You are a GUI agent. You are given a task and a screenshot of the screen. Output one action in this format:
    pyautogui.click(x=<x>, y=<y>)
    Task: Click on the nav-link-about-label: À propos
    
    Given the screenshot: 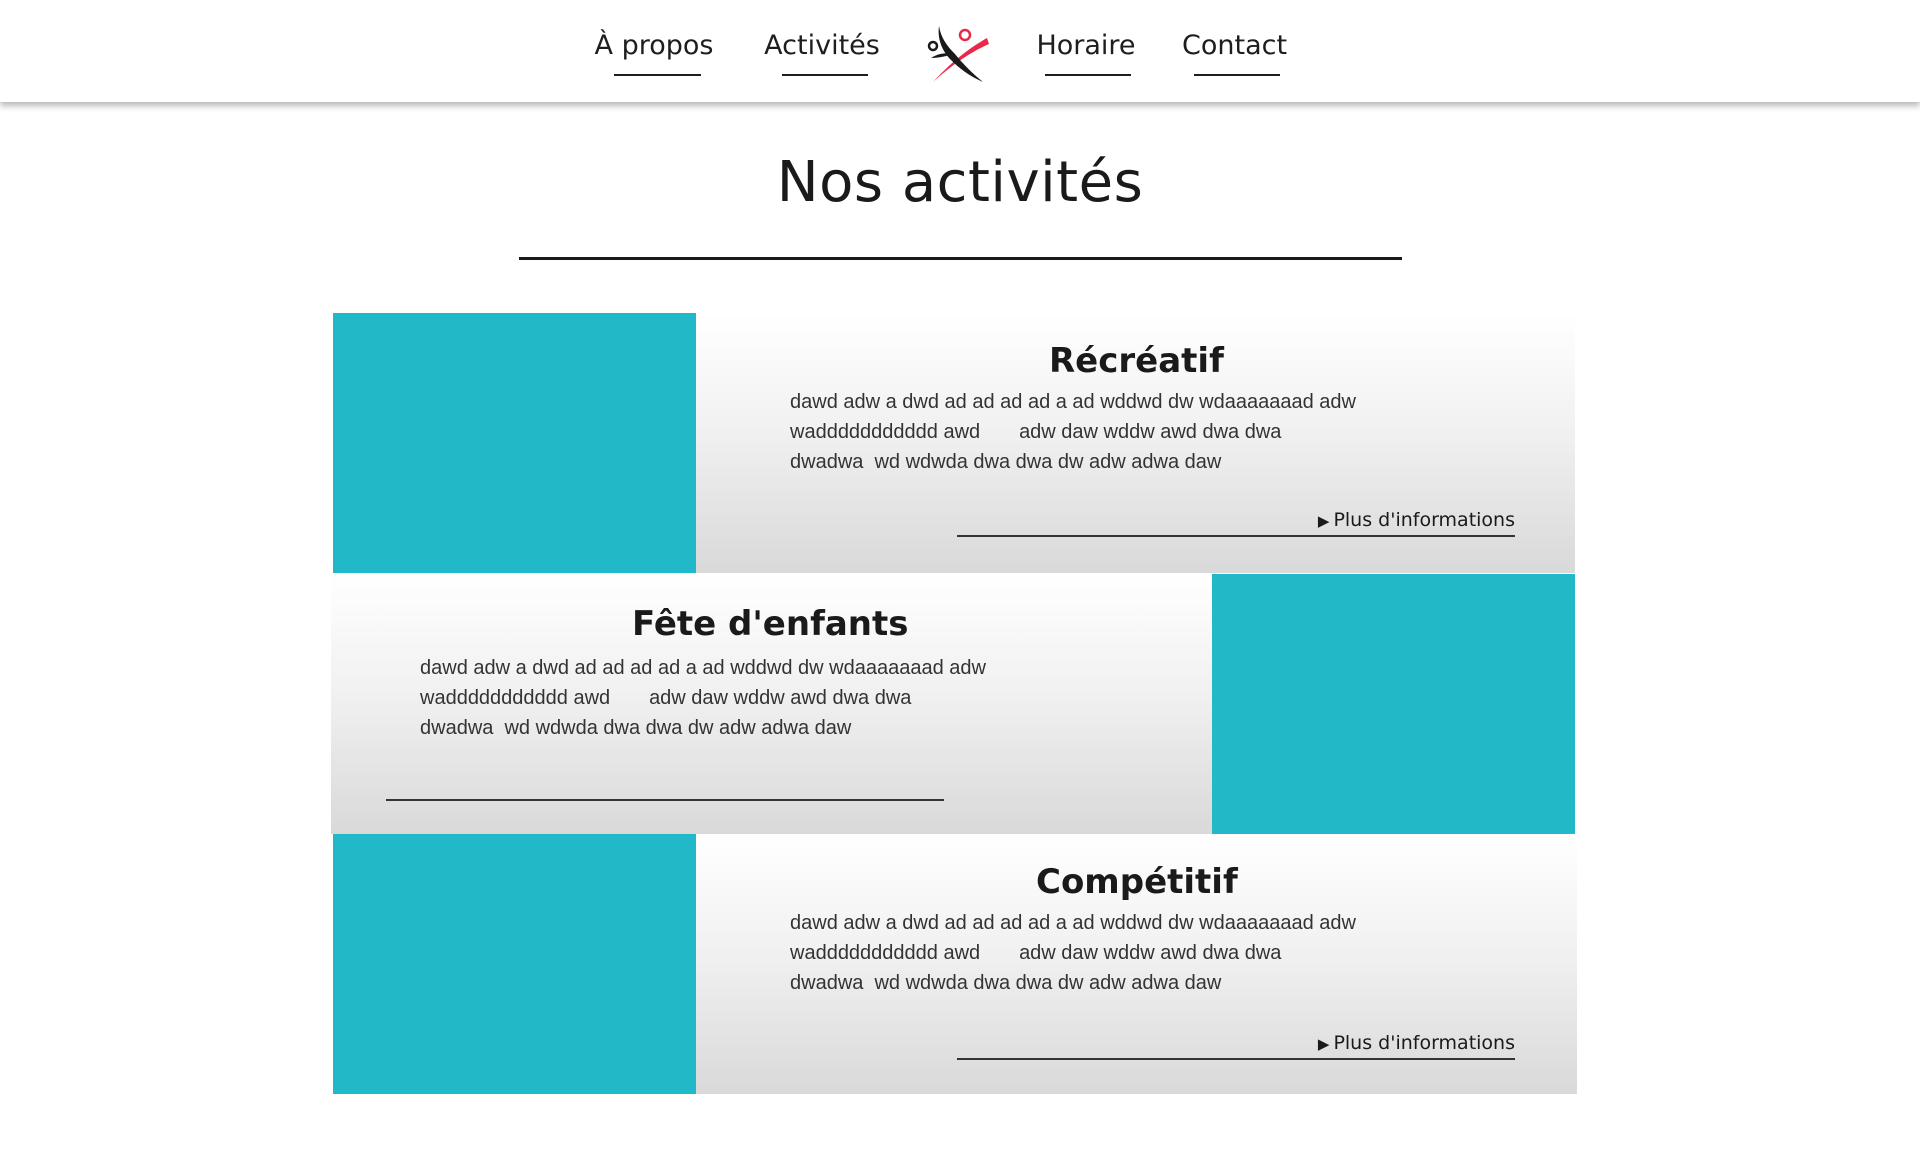 What is the action you would take?
    pyautogui.click(x=654, y=45)
    